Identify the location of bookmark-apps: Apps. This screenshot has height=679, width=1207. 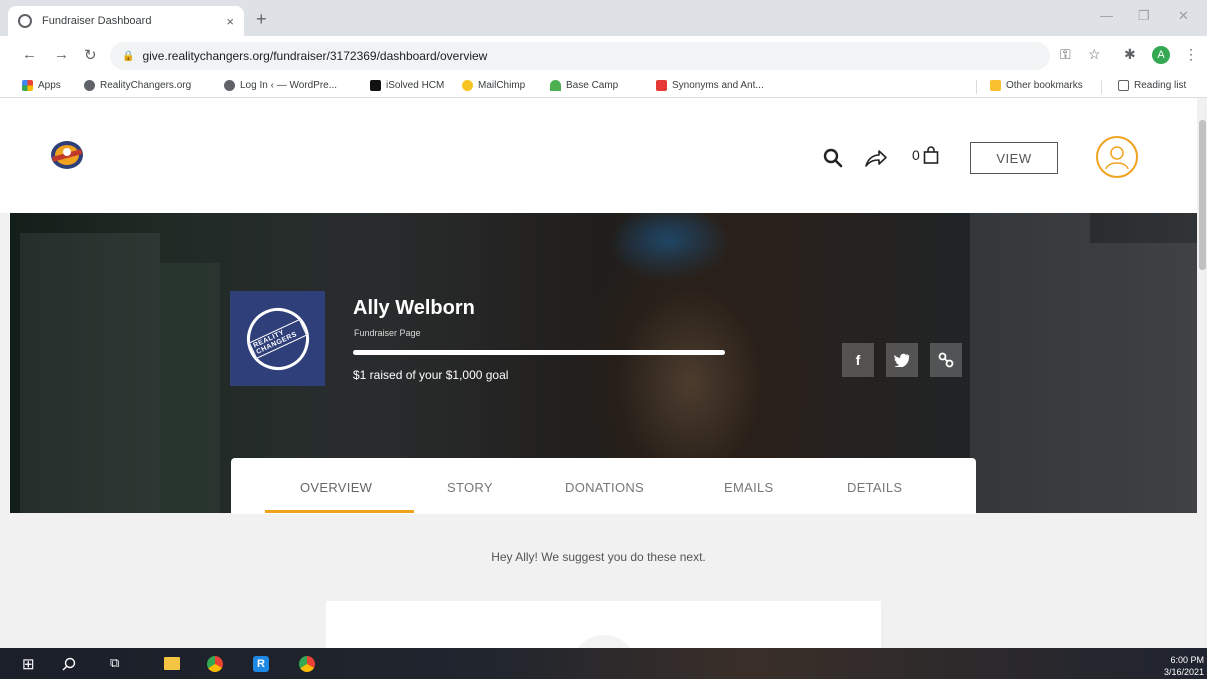
(41, 85).